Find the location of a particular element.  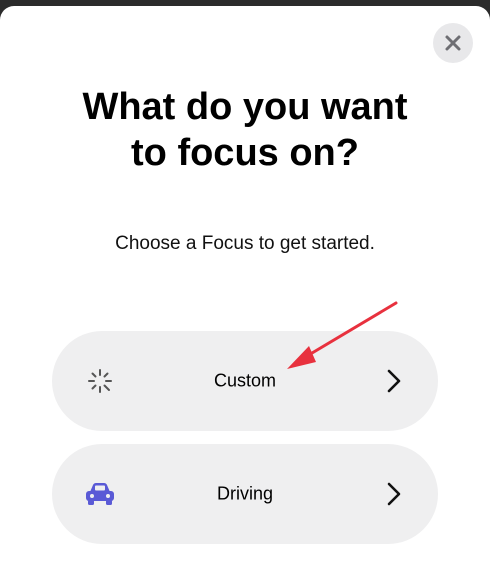

close-icon is located at coordinates (453, 43).